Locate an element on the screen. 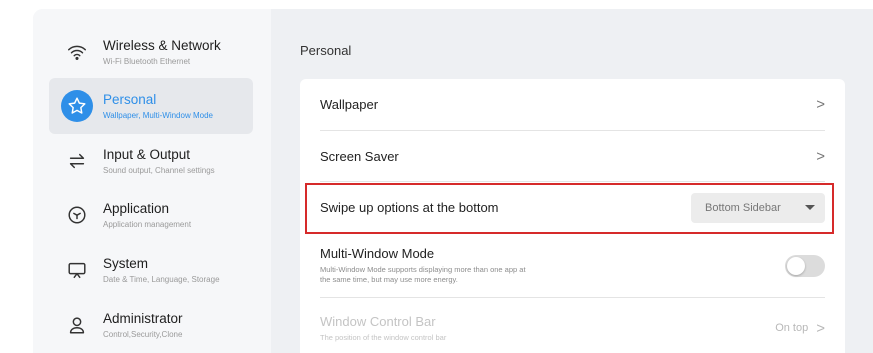  caret-down-icon is located at coordinates (810, 207).